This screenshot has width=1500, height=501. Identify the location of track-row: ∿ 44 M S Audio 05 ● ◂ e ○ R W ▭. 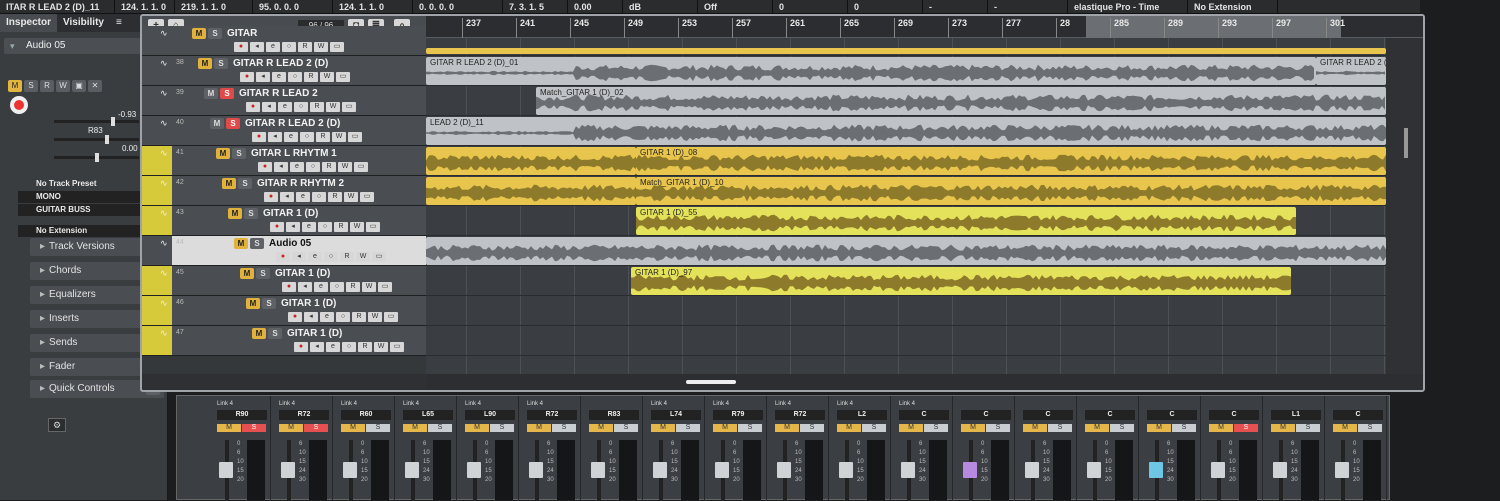
(284, 251).